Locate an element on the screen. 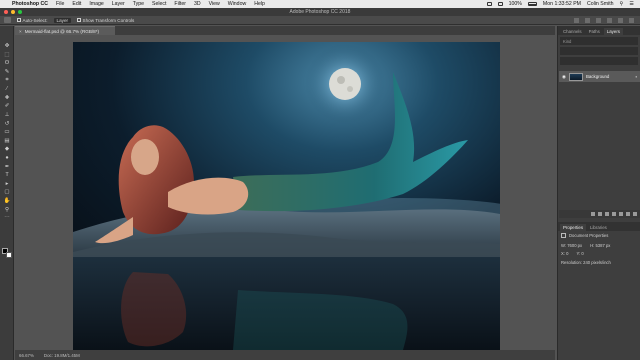 The height and width of the screenshot is (360, 640). adjustment-layer-icon is located at coordinates (614, 214).